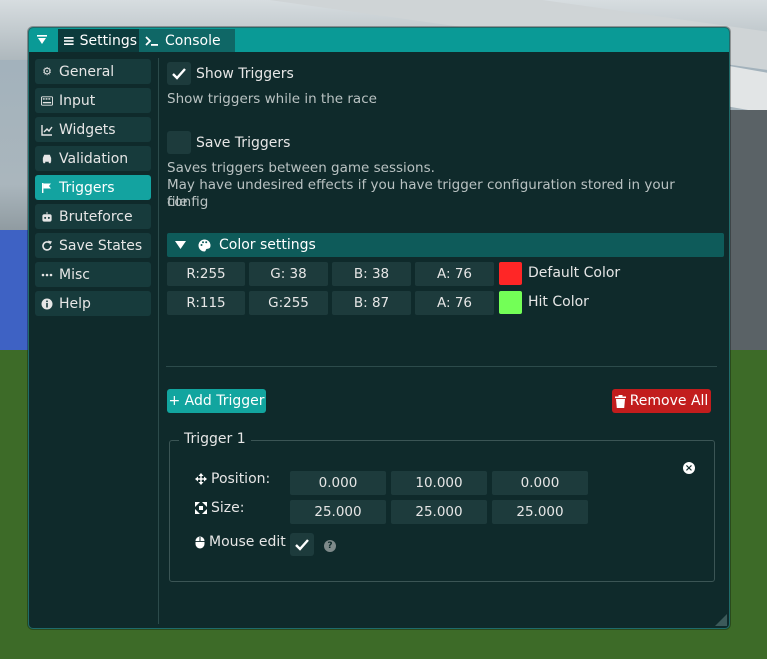 The width and height of the screenshot is (767, 659). I want to click on expand-icon, so click(201, 508).